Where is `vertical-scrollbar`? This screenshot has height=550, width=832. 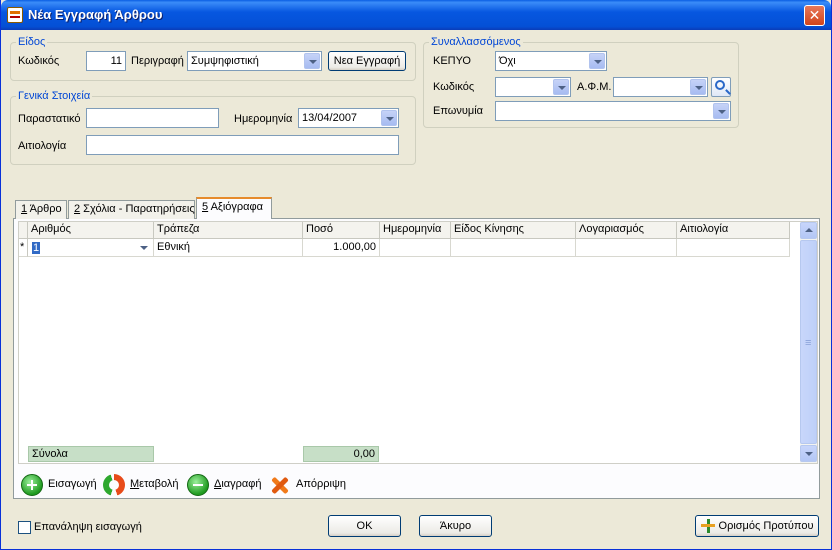 vertical-scrollbar is located at coordinates (808, 342).